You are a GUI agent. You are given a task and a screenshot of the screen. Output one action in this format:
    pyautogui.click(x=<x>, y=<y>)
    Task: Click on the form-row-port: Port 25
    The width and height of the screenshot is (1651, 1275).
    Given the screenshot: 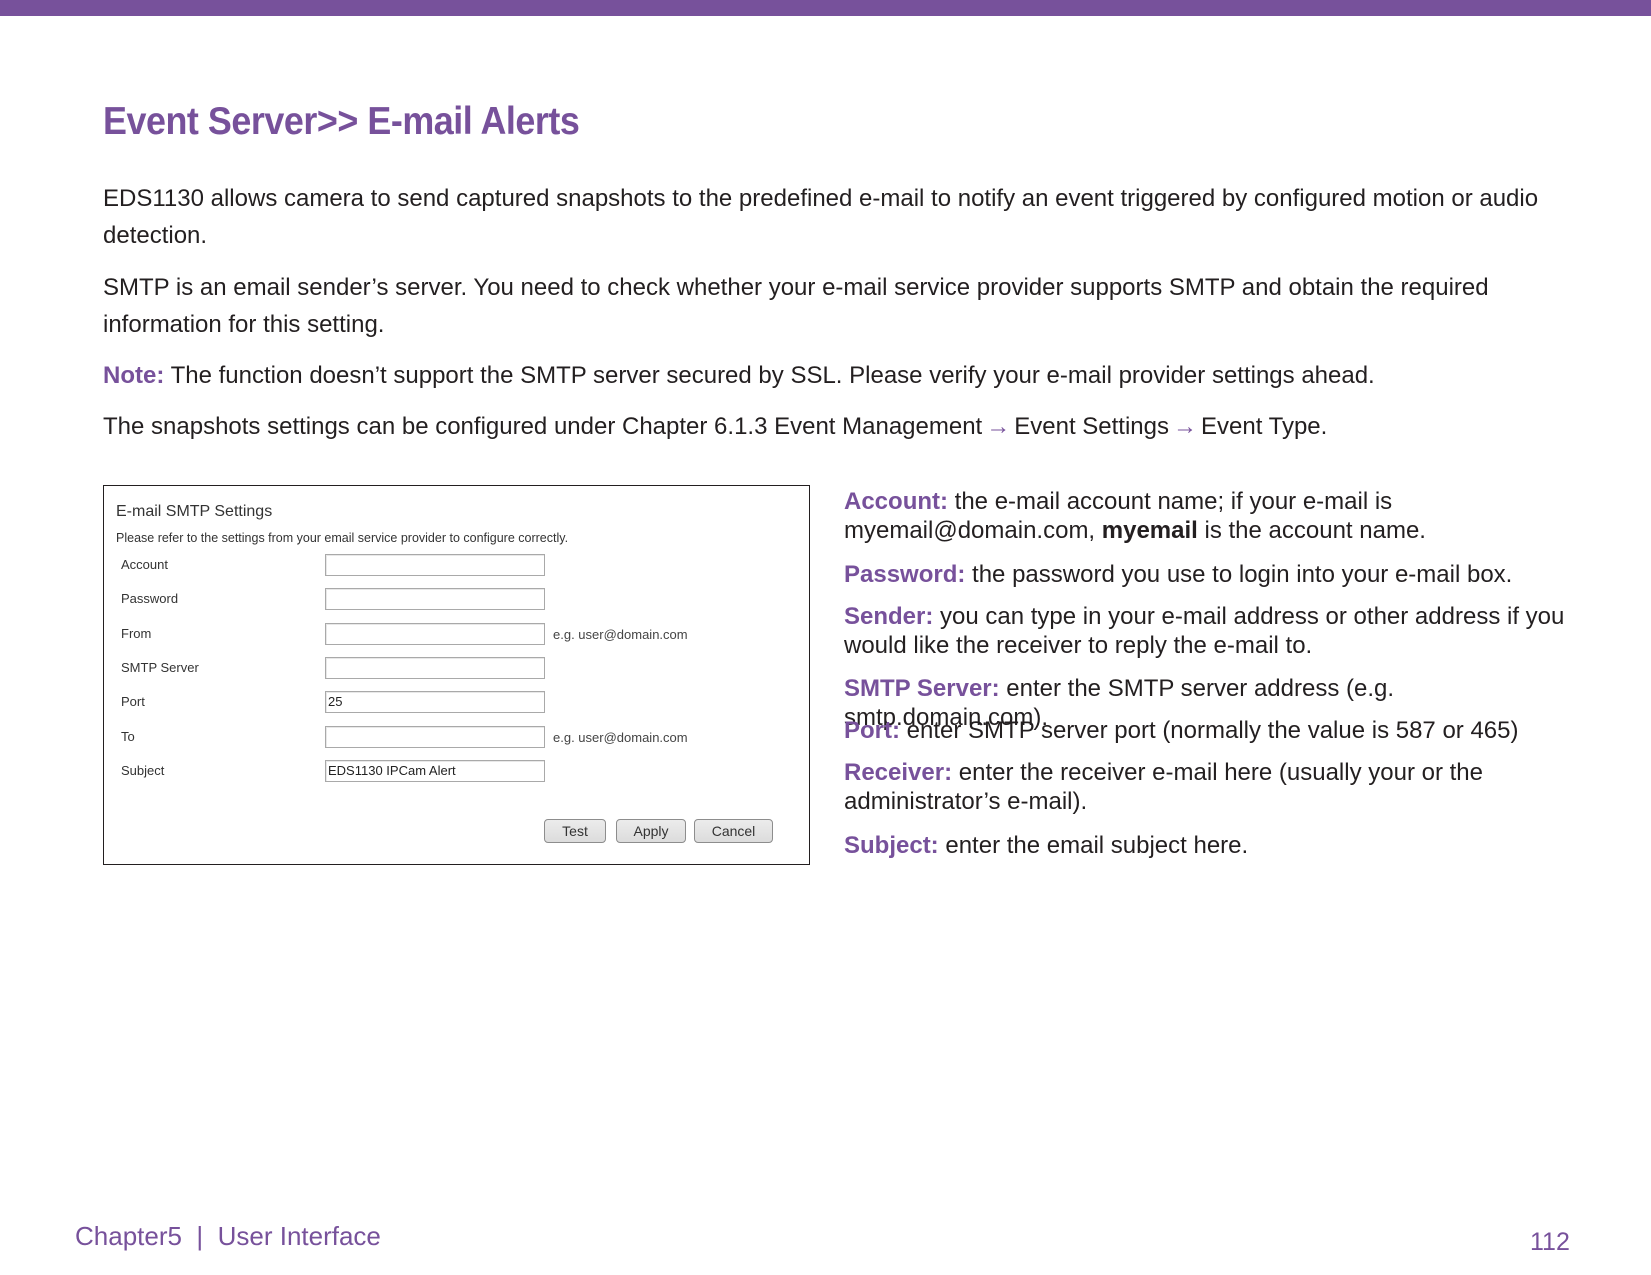 What is the action you would take?
    pyautogui.click(x=451, y=703)
    